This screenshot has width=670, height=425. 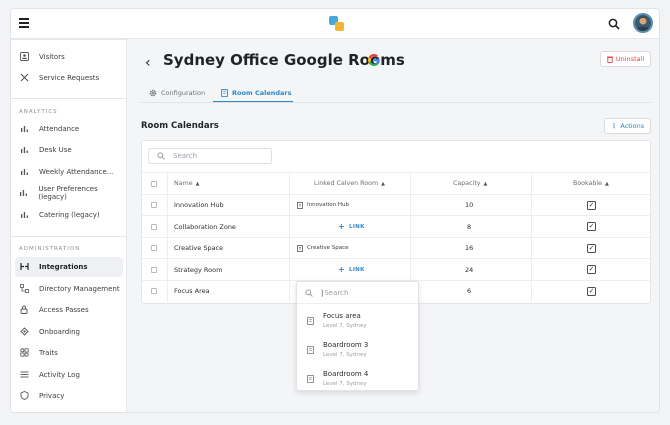 What do you see at coordinates (627, 126) in the screenshot?
I see `actions-button: ⋮ Actions` at bounding box center [627, 126].